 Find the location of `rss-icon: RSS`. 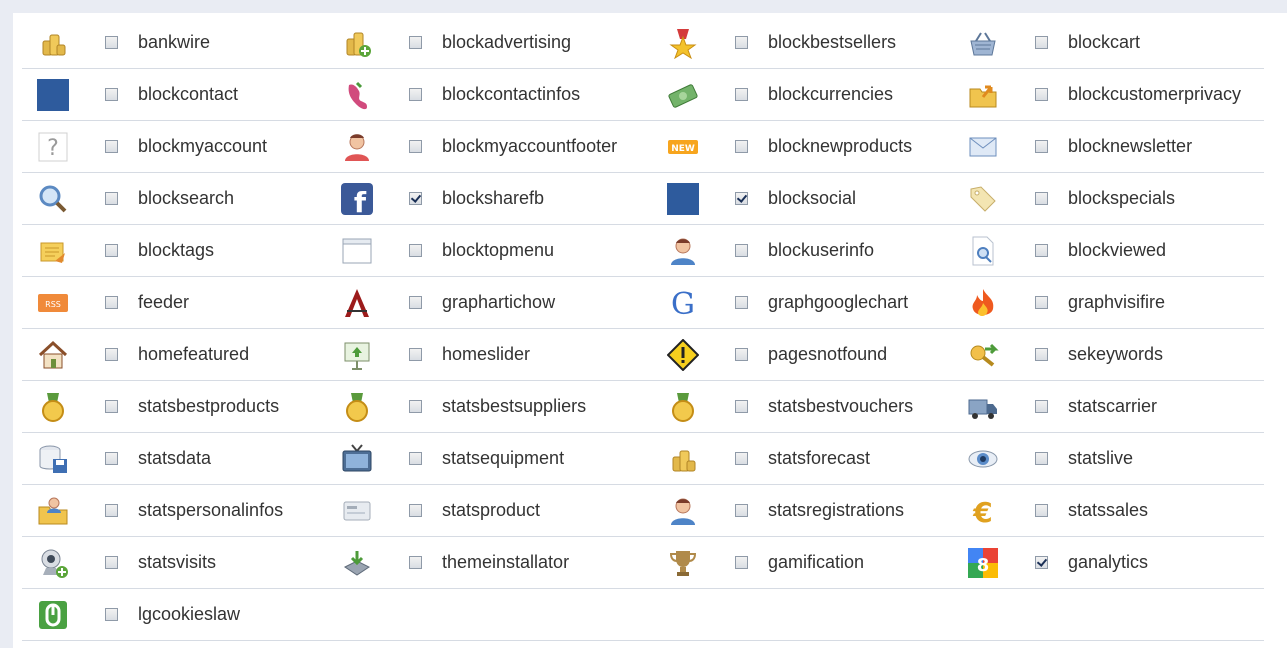

rss-icon: RSS is located at coordinates (53, 303).